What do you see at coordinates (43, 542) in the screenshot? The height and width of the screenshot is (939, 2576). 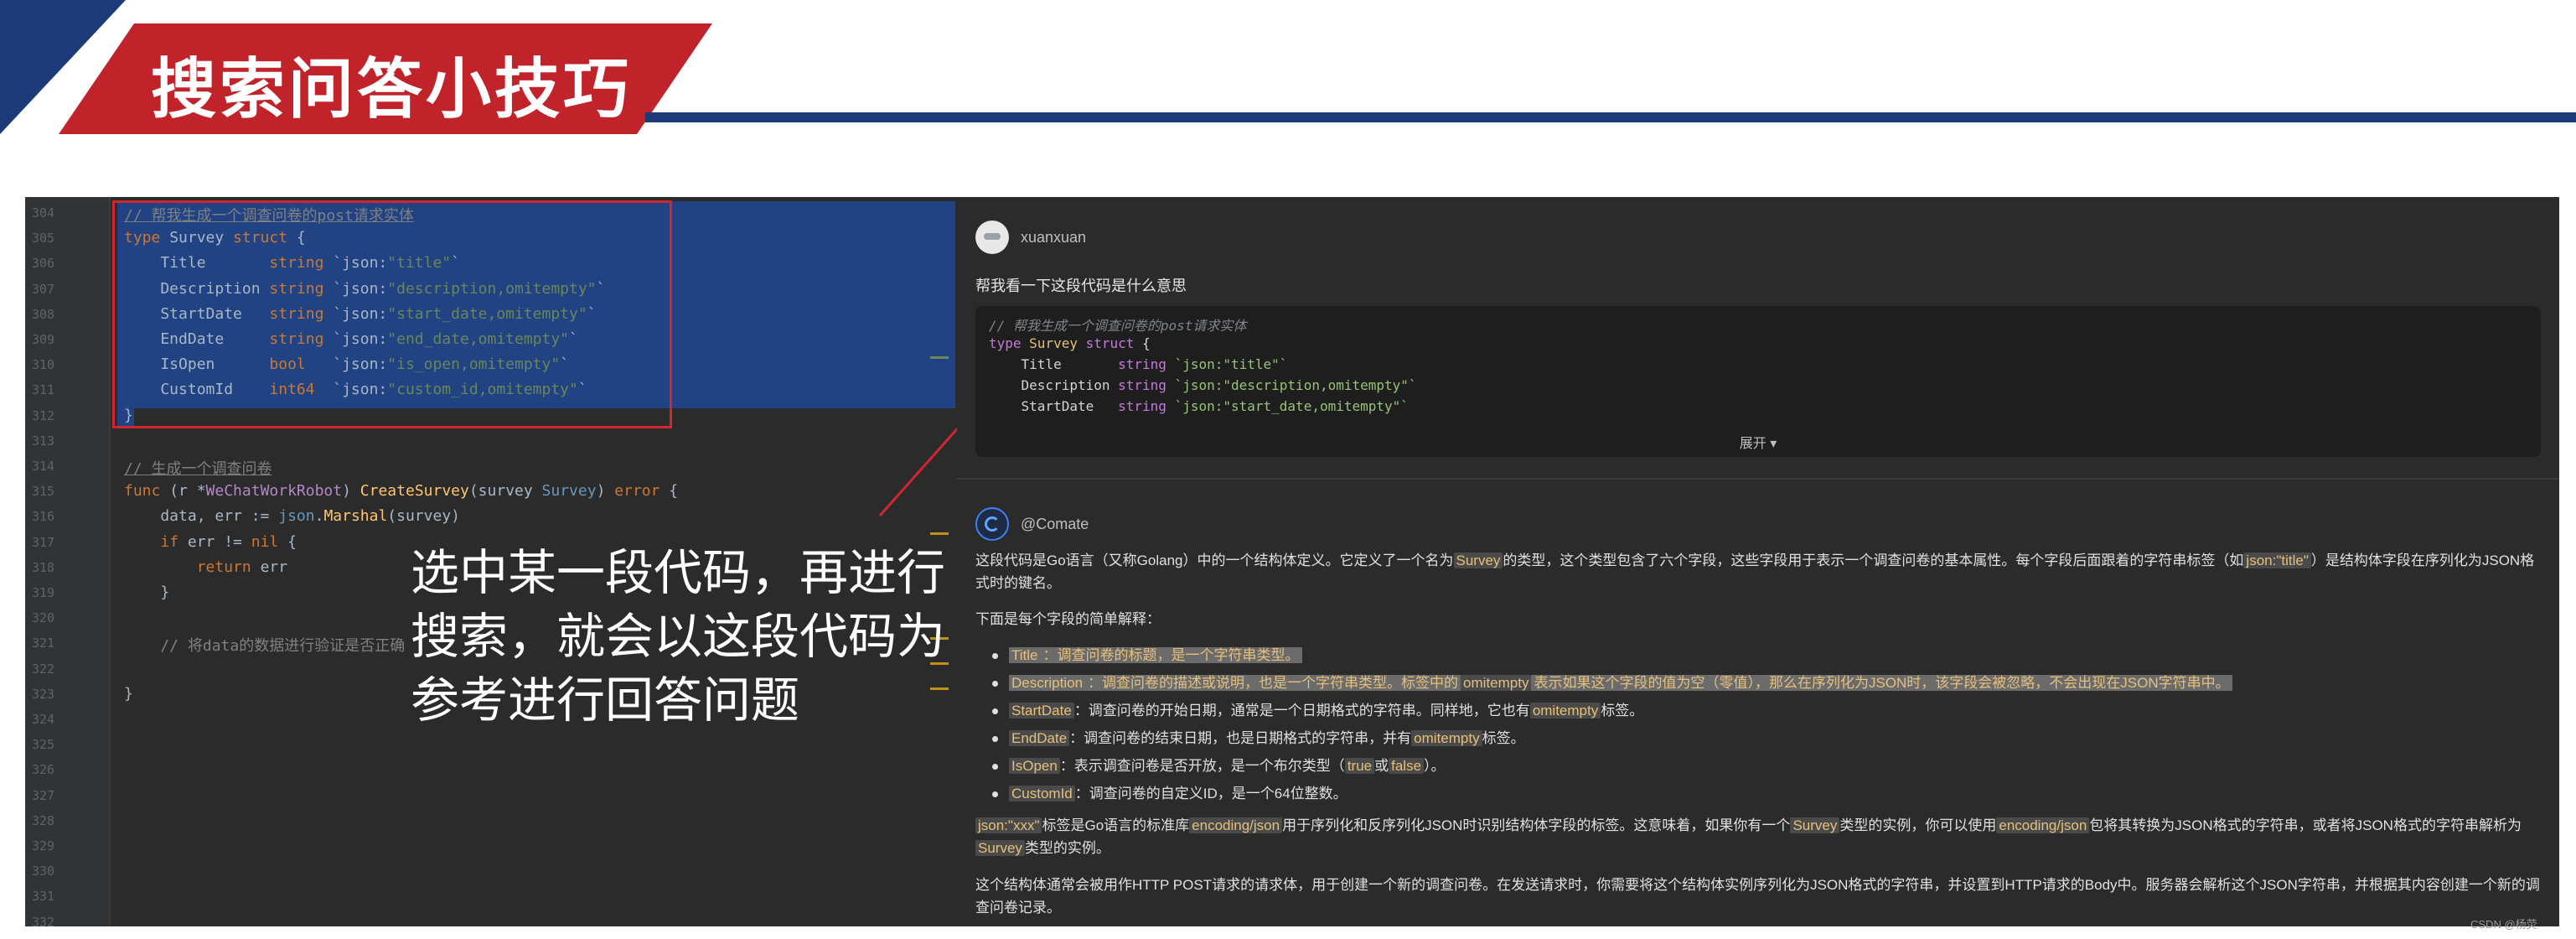 I see `line-number: 317` at bounding box center [43, 542].